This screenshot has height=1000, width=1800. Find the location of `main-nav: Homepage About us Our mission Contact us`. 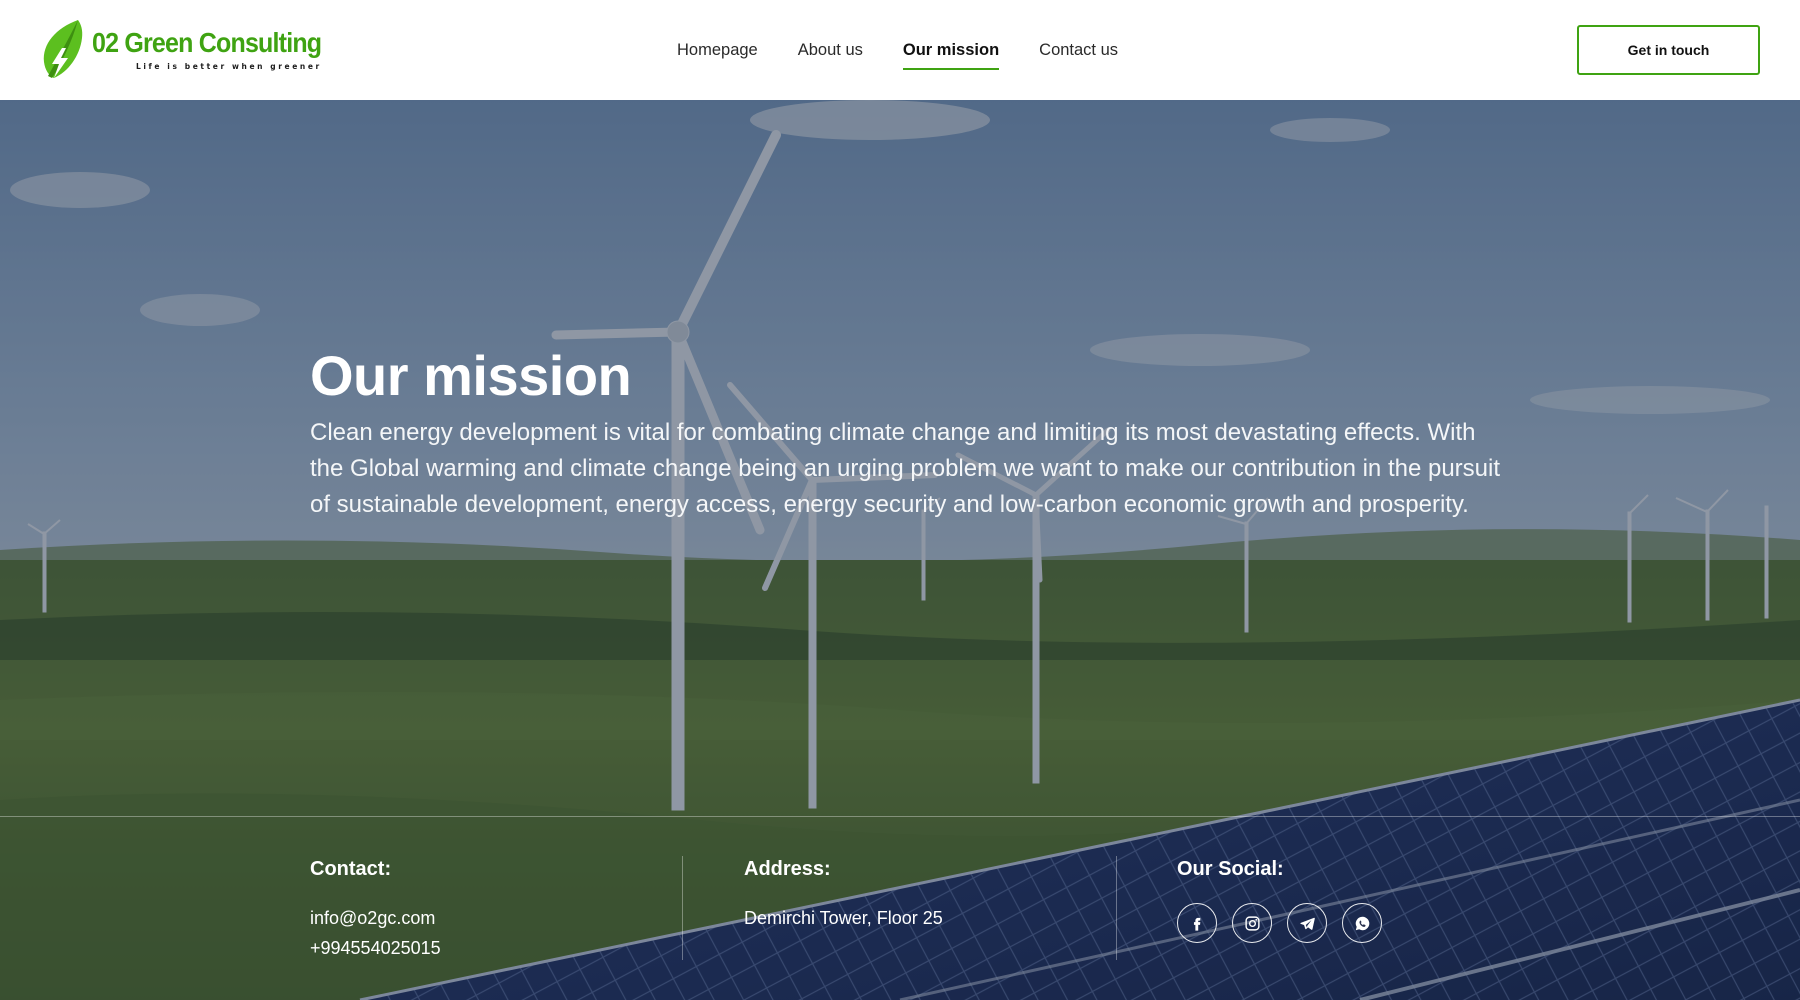

main-nav: Homepage About us Our mission Contact us is located at coordinates (917, 50).